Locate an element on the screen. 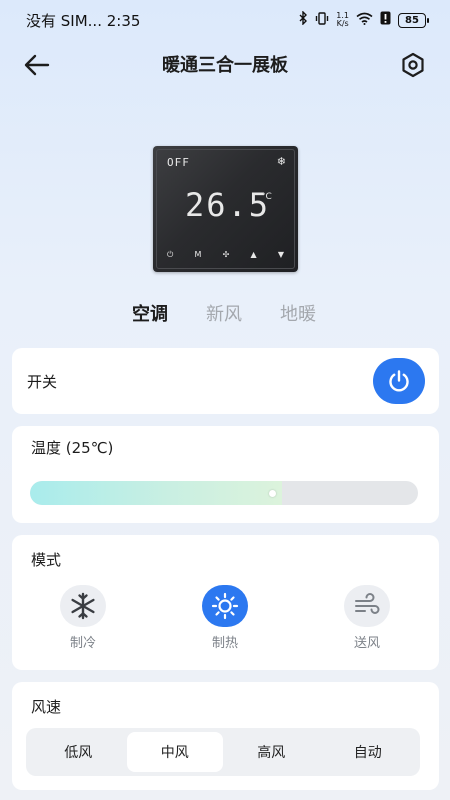 This screenshot has width=450, height=800. fan-speed-medium: 中风 is located at coordinates (174, 752).